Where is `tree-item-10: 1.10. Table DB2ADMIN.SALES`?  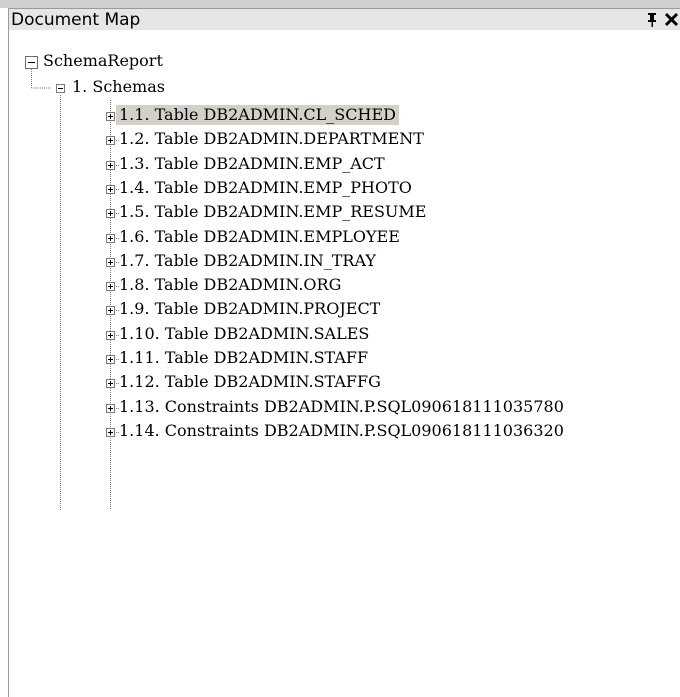
tree-item-10: 1.10. Table DB2ADMIN.SALES is located at coordinates (244, 334).